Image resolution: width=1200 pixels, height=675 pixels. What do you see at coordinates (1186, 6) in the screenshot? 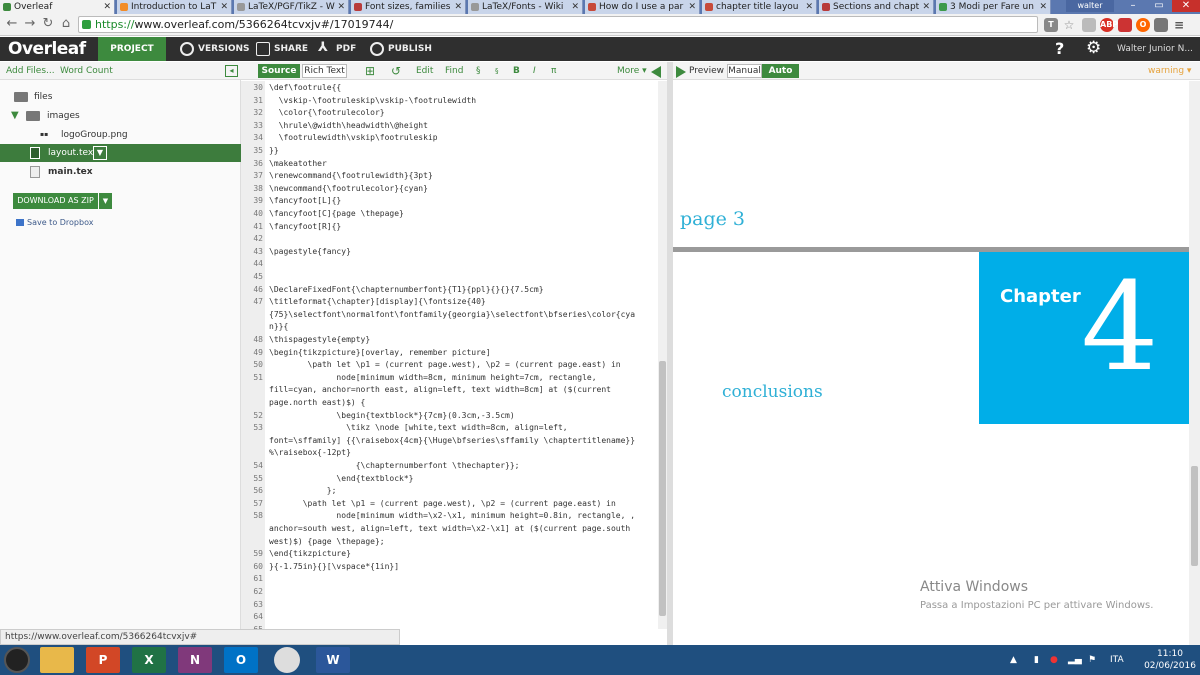
I see `close-window-button: ✕` at bounding box center [1186, 6].